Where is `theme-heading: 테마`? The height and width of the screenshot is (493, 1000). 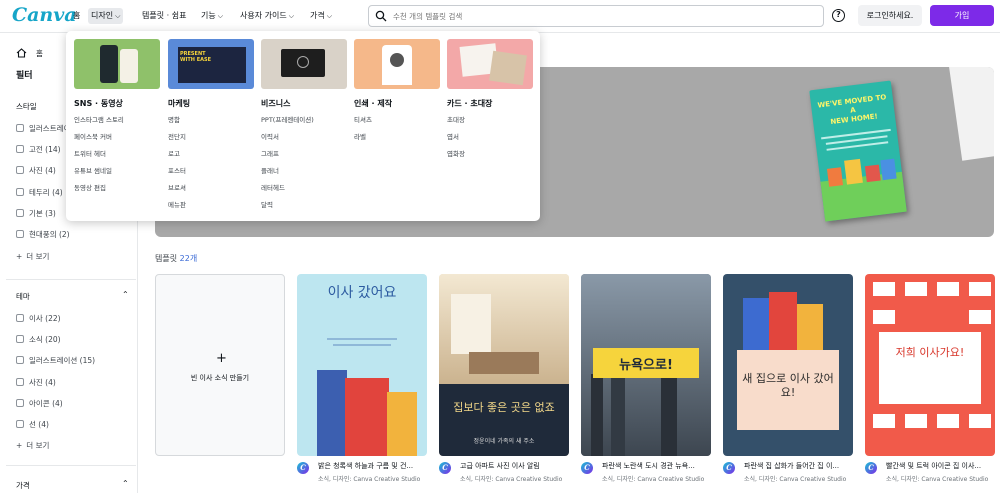 theme-heading: 테마 is located at coordinates (23, 296).